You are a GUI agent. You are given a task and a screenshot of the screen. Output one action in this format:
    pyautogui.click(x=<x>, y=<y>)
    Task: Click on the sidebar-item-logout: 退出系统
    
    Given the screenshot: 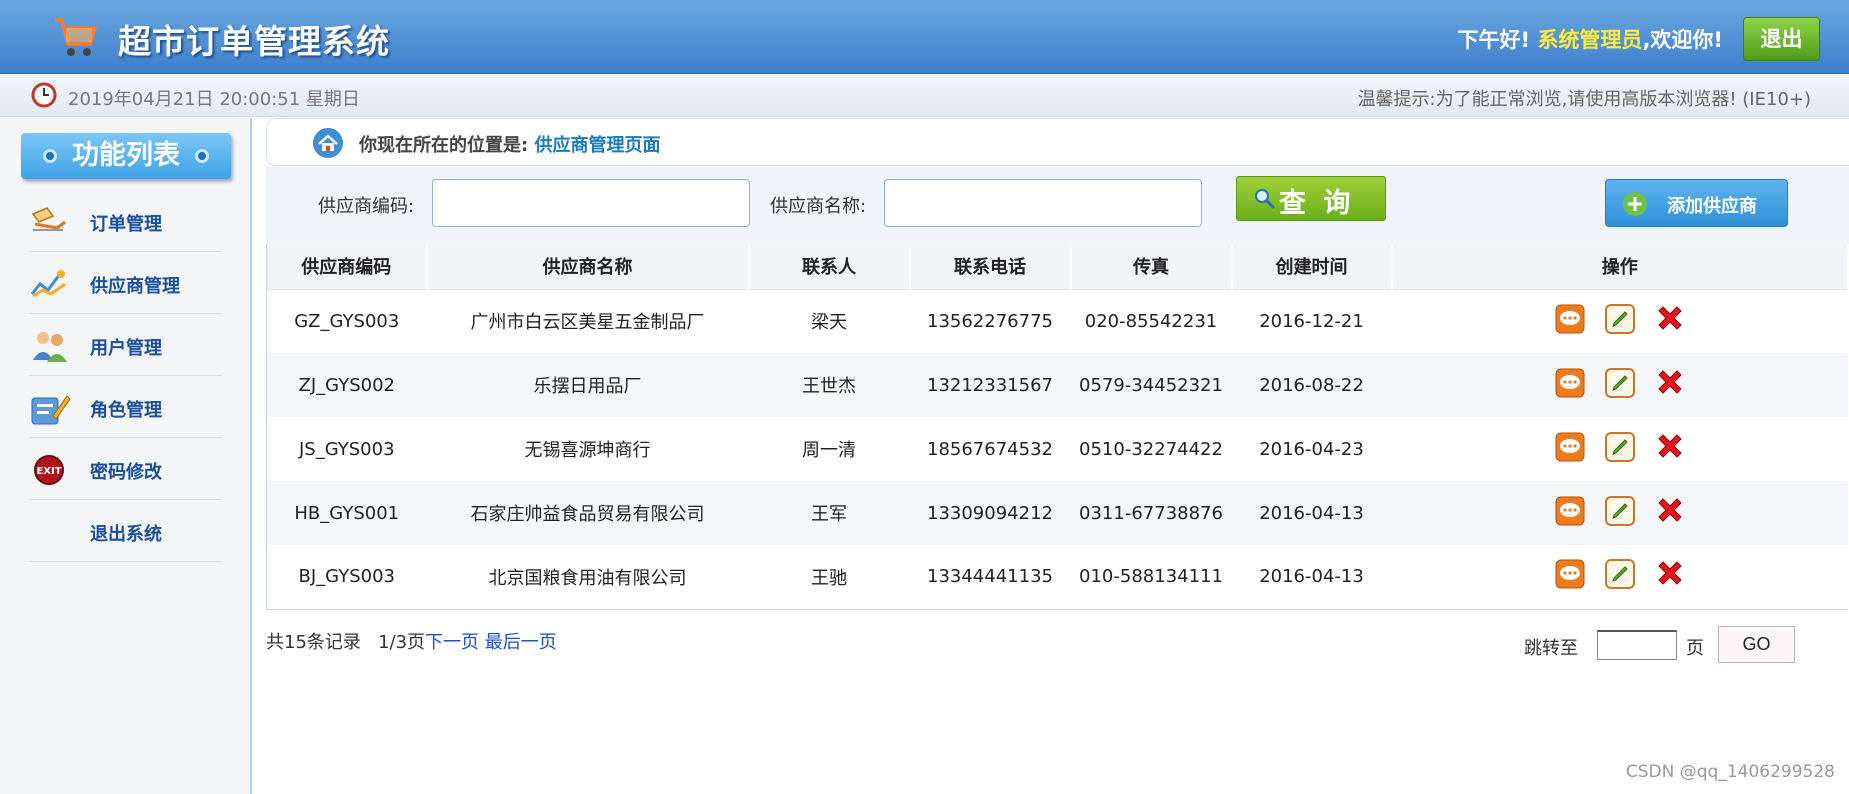 What is the action you would take?
    pyautogui.click(x=125, y=531)
    